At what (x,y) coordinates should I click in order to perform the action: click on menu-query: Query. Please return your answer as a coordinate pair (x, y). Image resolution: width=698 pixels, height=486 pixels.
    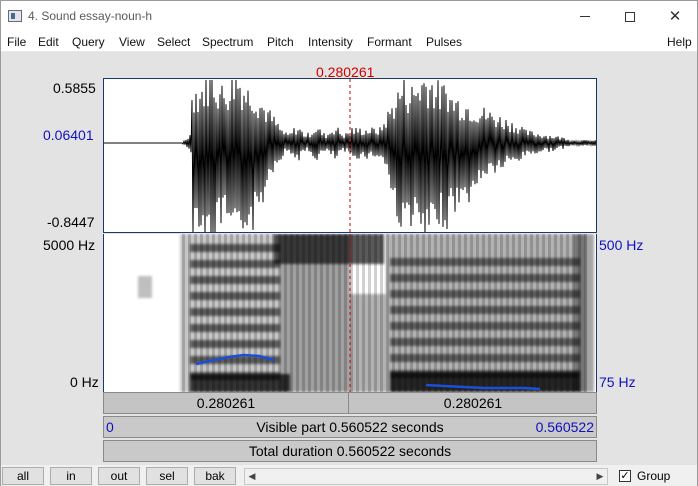
    Looking at the image, I should click on (88, 42).